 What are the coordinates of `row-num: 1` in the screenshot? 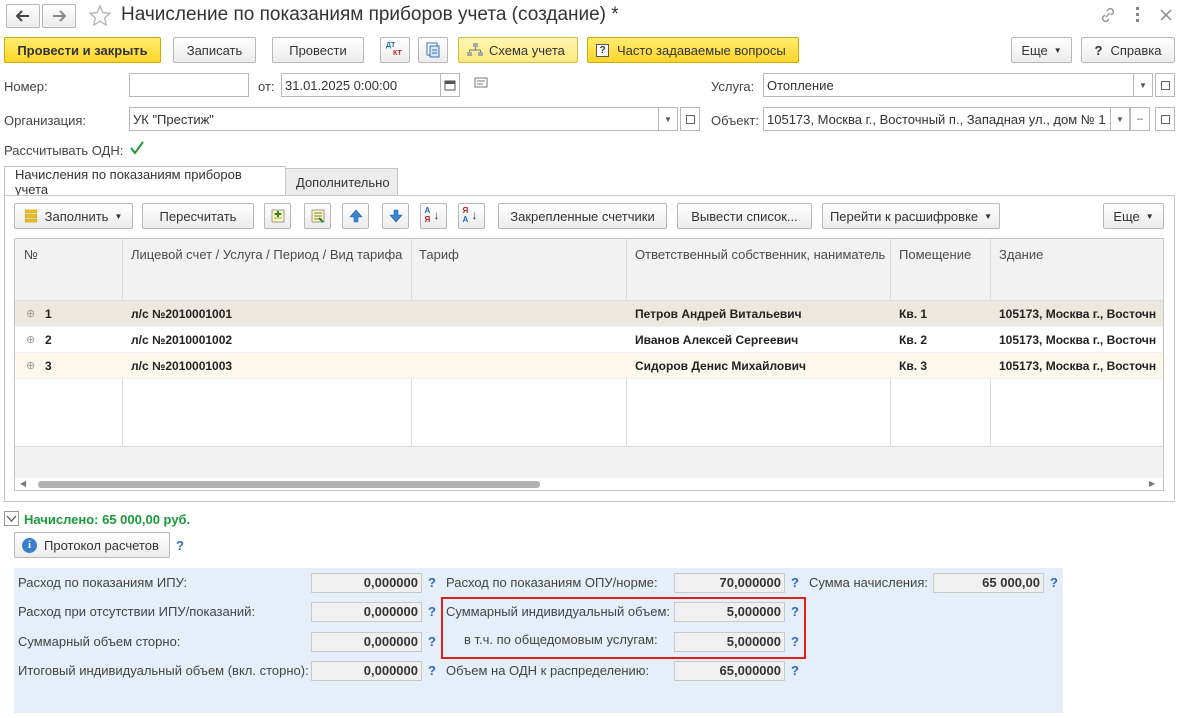 It's located at (48, 314).